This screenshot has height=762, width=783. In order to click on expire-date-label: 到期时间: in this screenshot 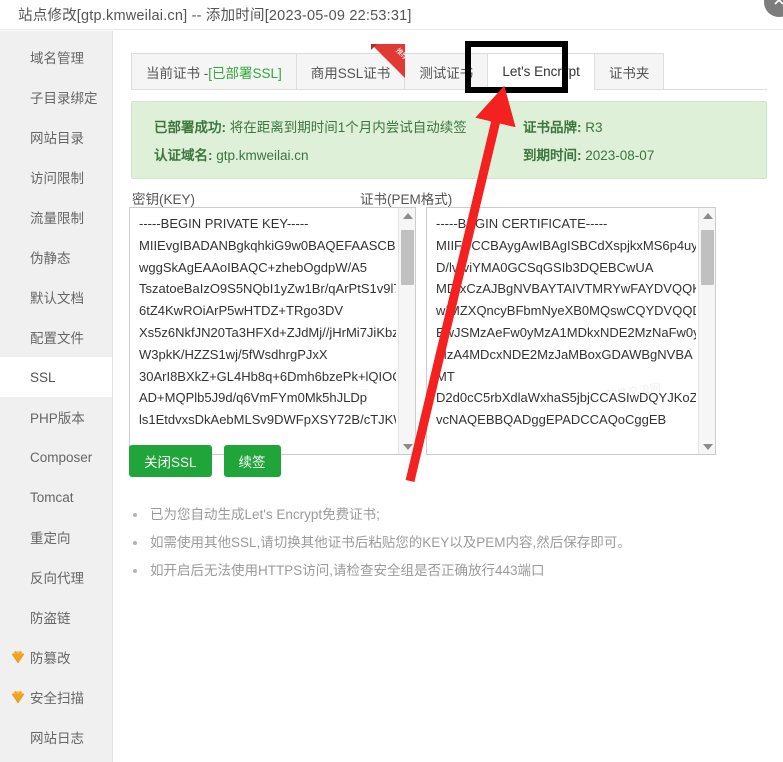, I will do `click(552, 155)`.